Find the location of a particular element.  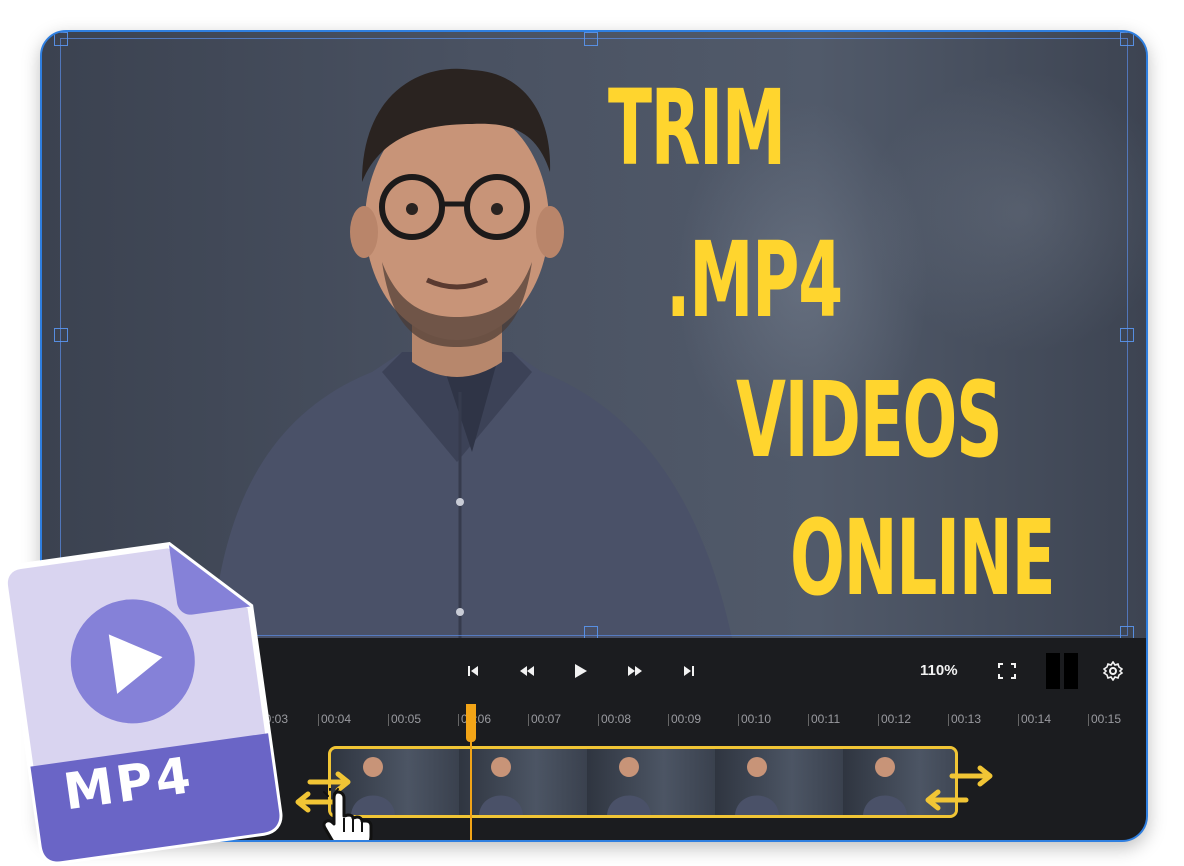

headline-line-4: ONLINE is located at coordinates (923, 558).